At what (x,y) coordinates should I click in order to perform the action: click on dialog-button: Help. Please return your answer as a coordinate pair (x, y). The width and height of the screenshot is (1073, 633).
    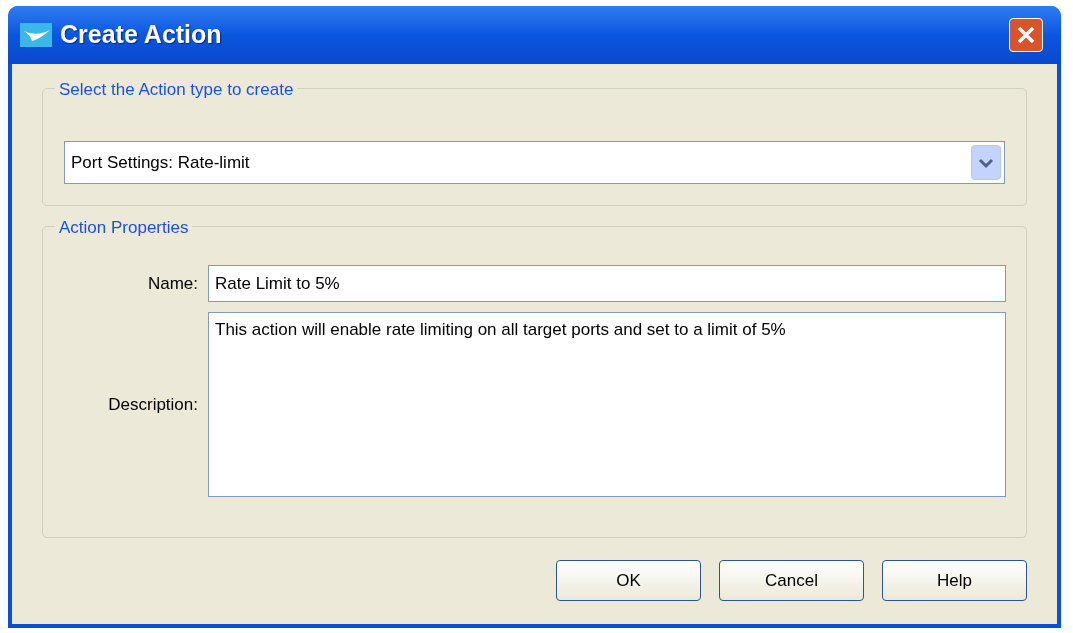
    Looking at the image, I should click on (954, 580).